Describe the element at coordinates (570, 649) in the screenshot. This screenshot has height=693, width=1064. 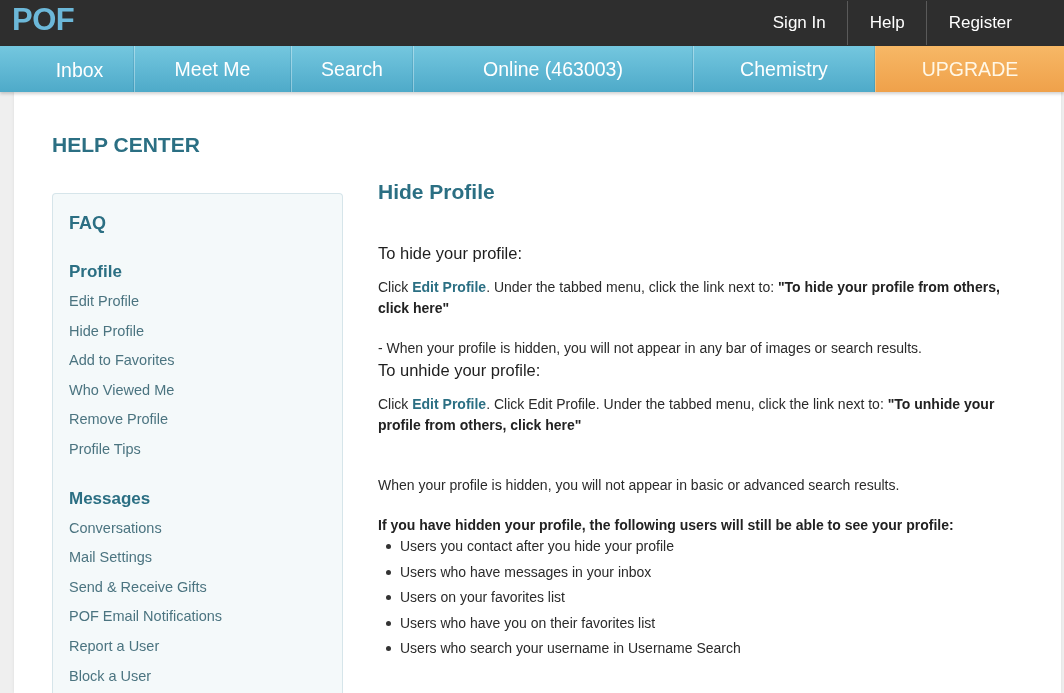
I see `list-item: Users who search your username in Username Search` at that location.